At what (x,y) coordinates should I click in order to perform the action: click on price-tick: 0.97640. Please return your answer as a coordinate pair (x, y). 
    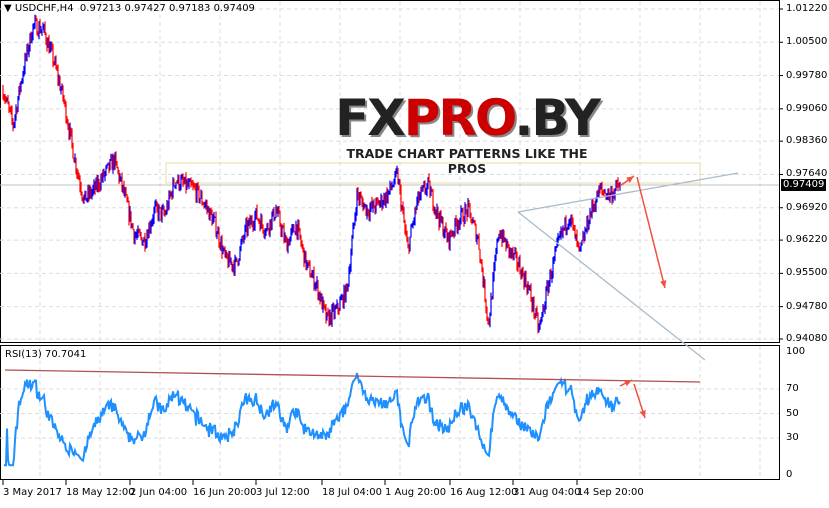
    Looking at the image, I should click on (807, 174).